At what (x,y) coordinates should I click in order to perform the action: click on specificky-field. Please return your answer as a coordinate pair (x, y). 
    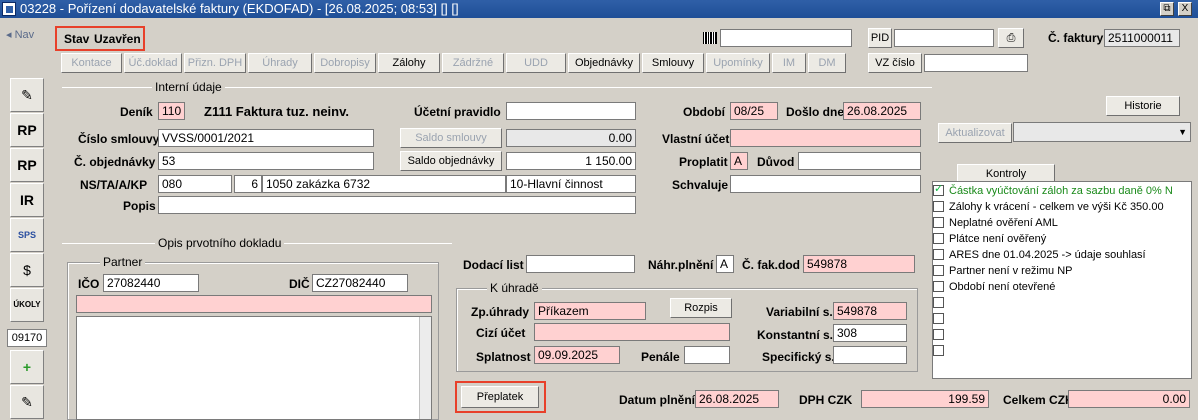
    Looking at the image, I should click on (870, 355).